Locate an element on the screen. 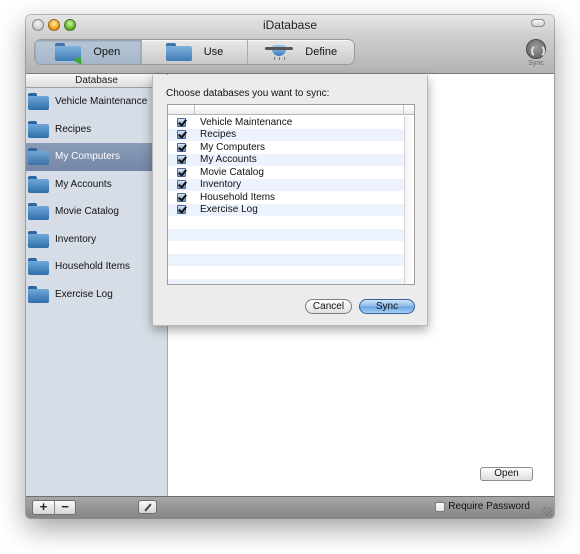 The height and width of the screenshot is (554, 580). toolbar-toggle-button is located at coordinates (538, 23).